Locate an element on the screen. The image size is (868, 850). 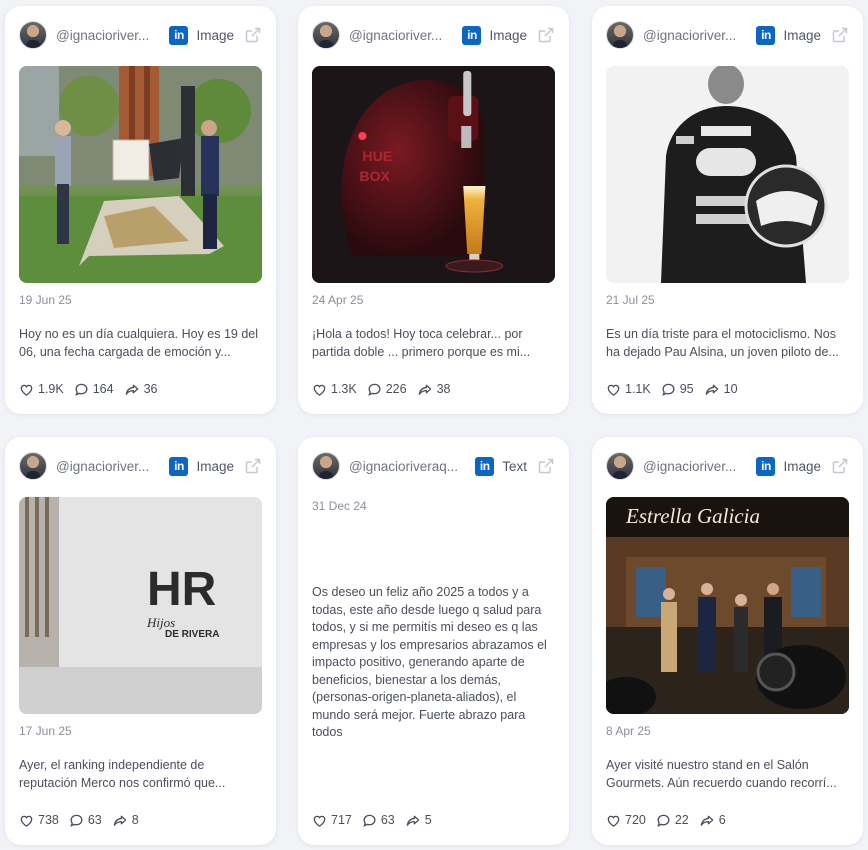
likes-count: 720 is located at coordinates (635, 820).